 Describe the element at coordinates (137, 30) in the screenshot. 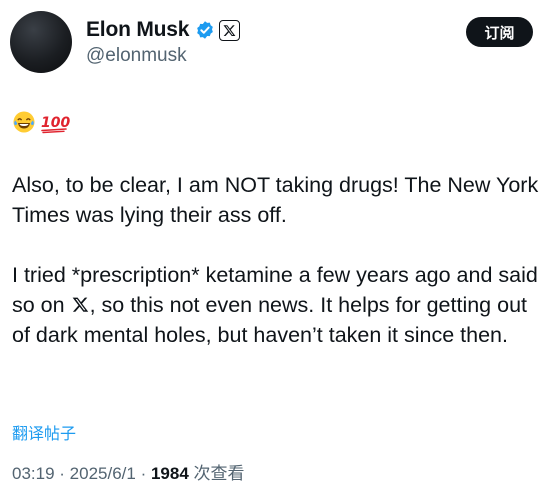

I see `author-display-name: Elon Musk` at that location.